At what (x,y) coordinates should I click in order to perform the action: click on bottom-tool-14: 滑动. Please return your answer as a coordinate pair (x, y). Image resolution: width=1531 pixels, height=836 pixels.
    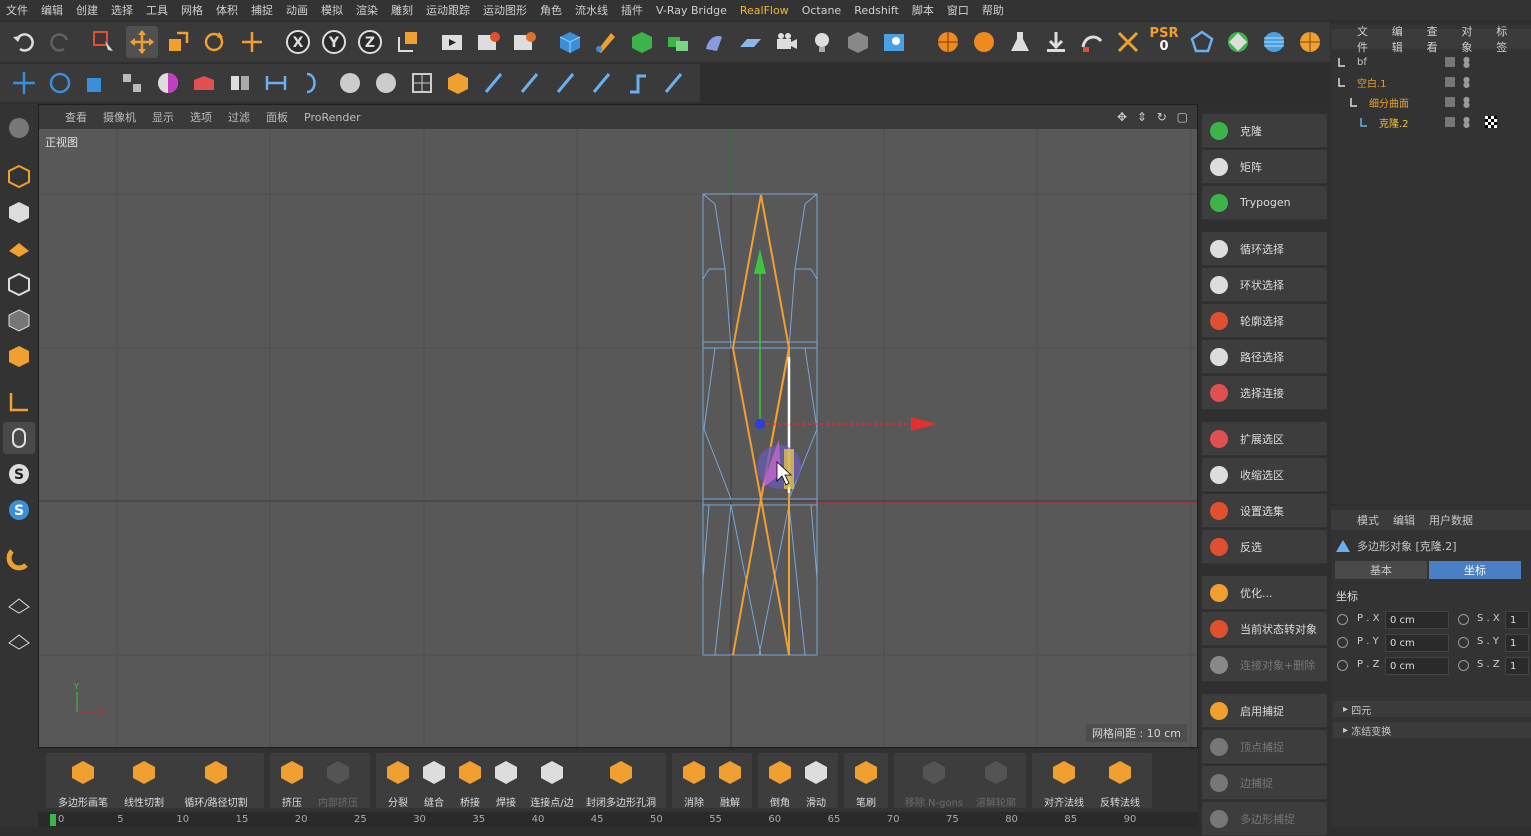
    Looking at the image, I should click on (816, 781).